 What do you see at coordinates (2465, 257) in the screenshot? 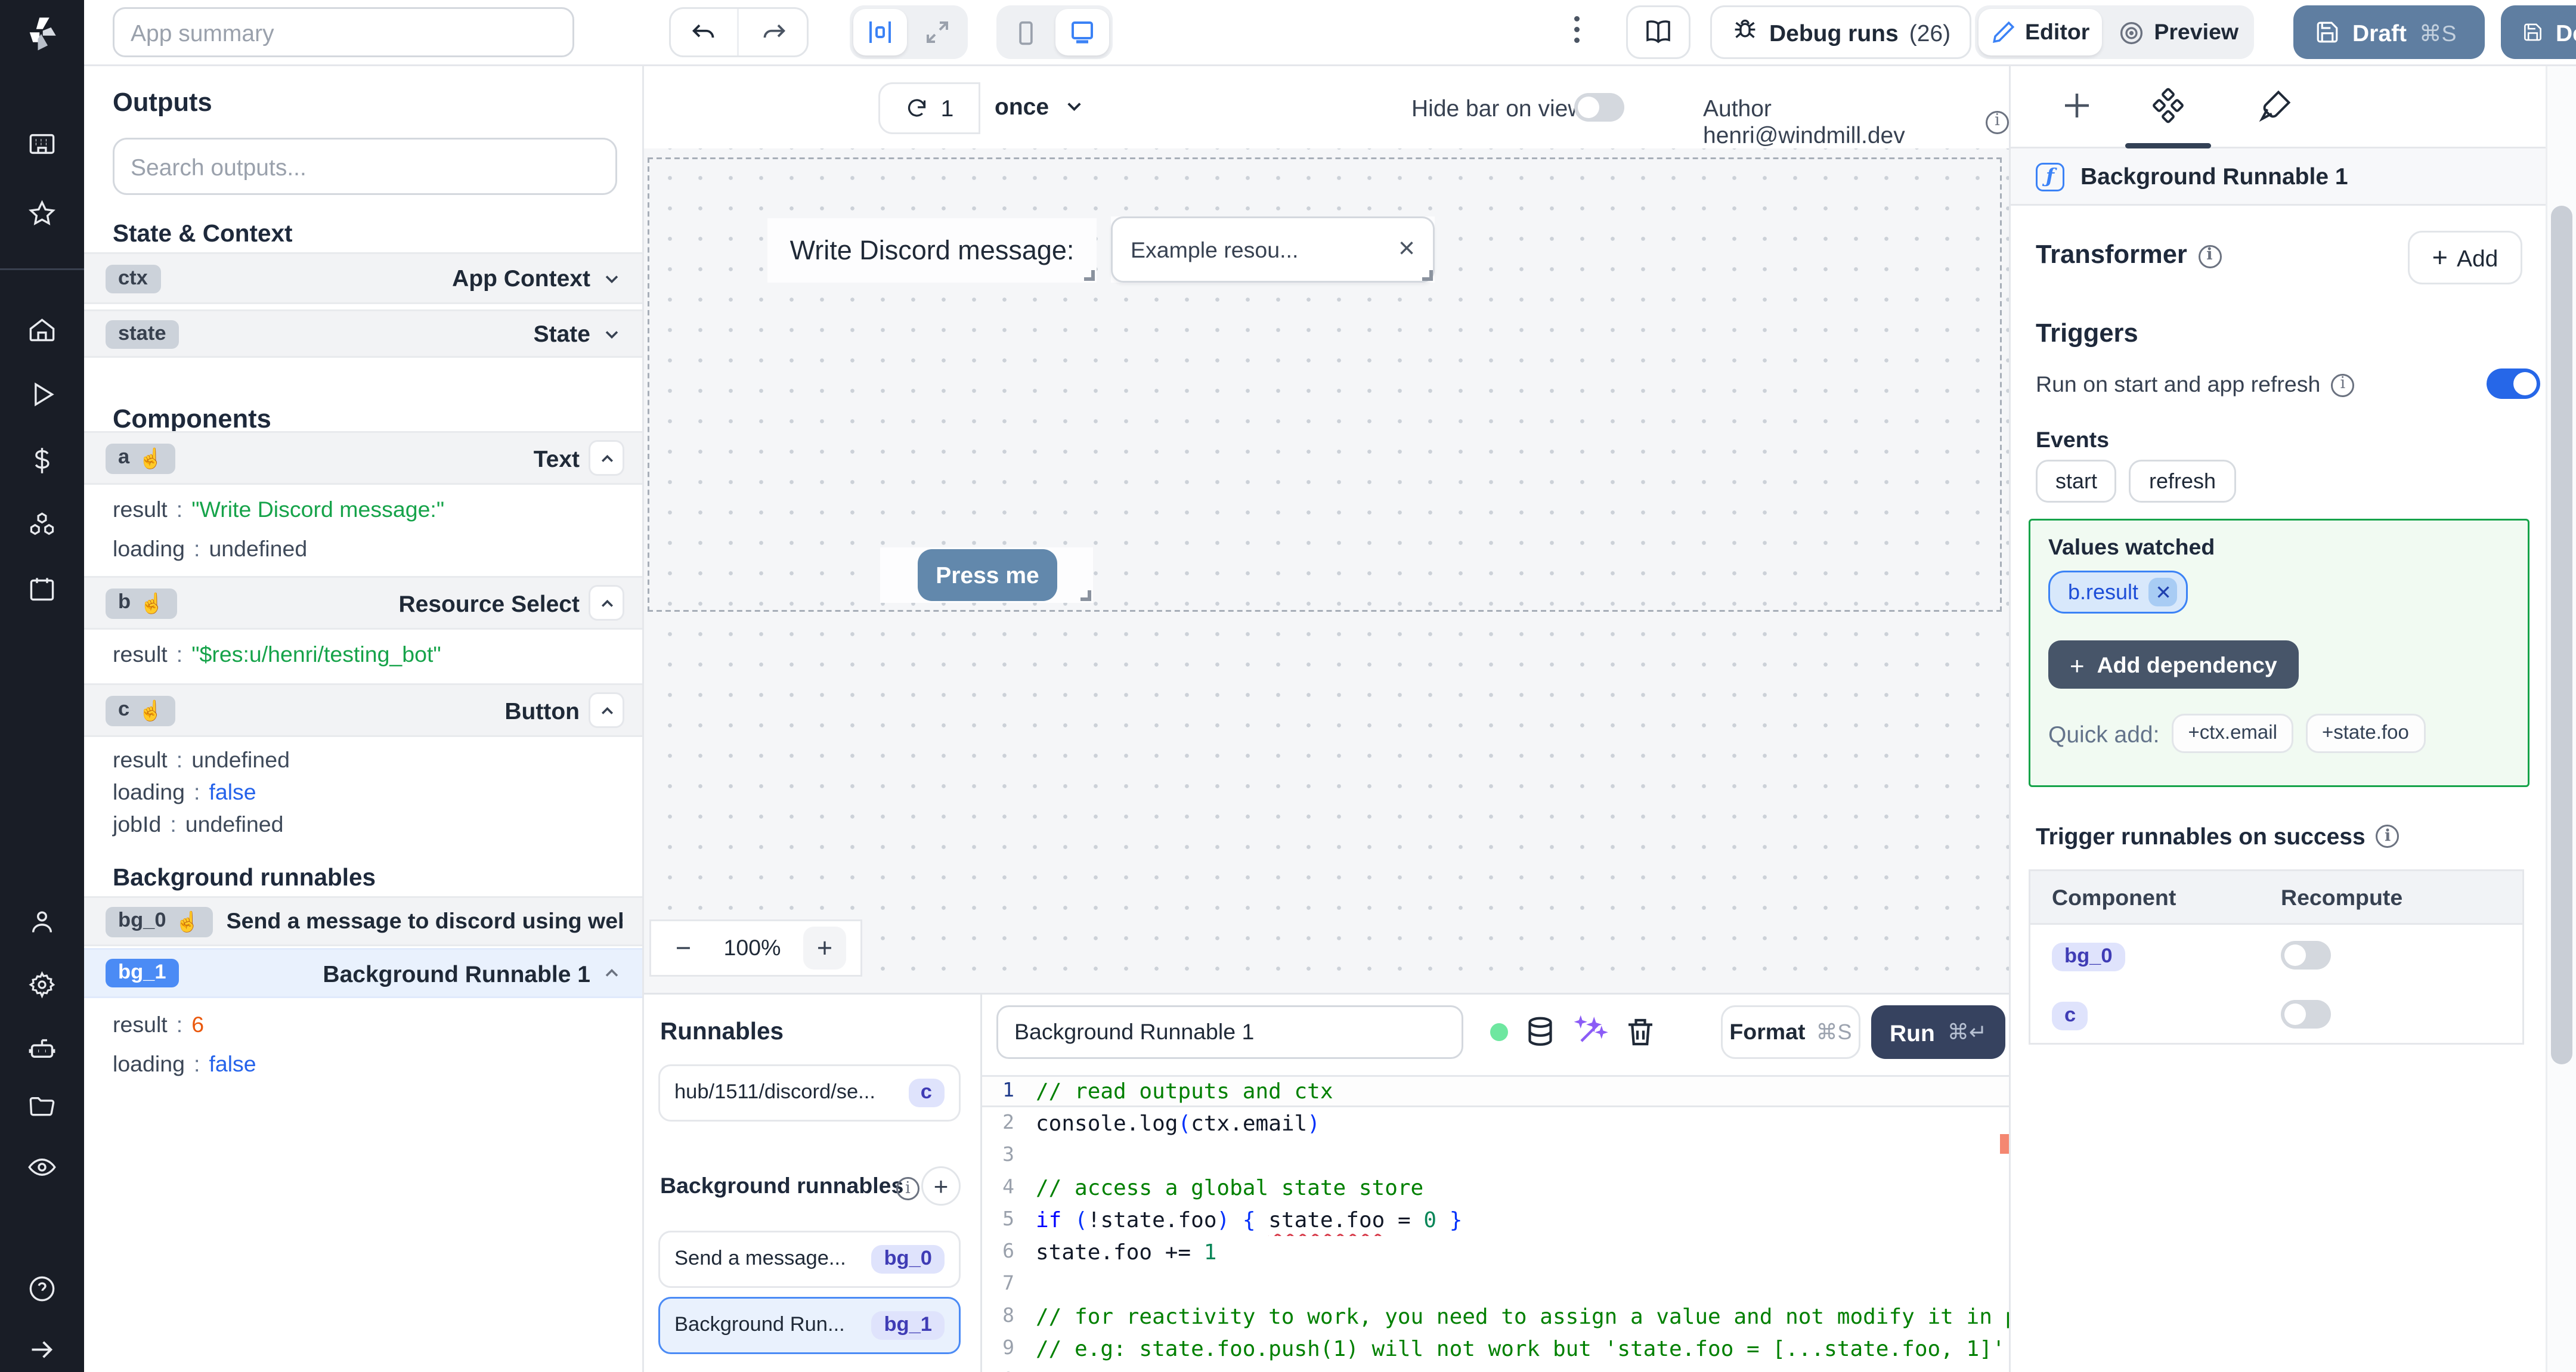
I see `add-transformer-button: + Add` at bounding box center [2465, 257].